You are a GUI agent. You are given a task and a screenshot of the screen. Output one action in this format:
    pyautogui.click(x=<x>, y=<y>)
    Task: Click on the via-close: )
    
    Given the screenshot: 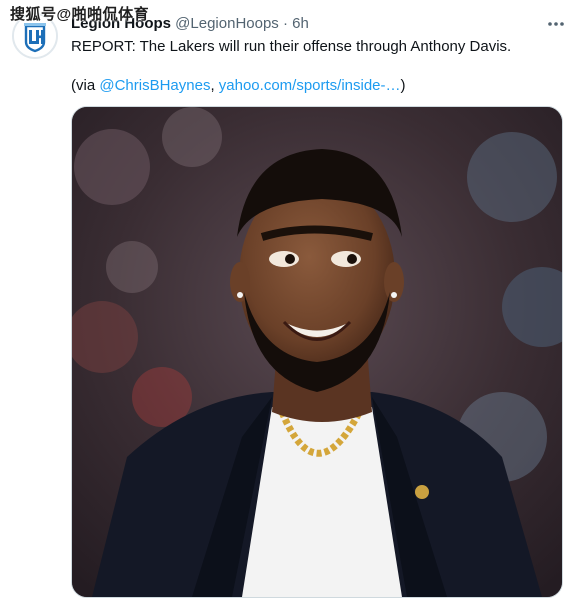 What is the action you would take?
    pyautogui.click(x=403, y=85)
    